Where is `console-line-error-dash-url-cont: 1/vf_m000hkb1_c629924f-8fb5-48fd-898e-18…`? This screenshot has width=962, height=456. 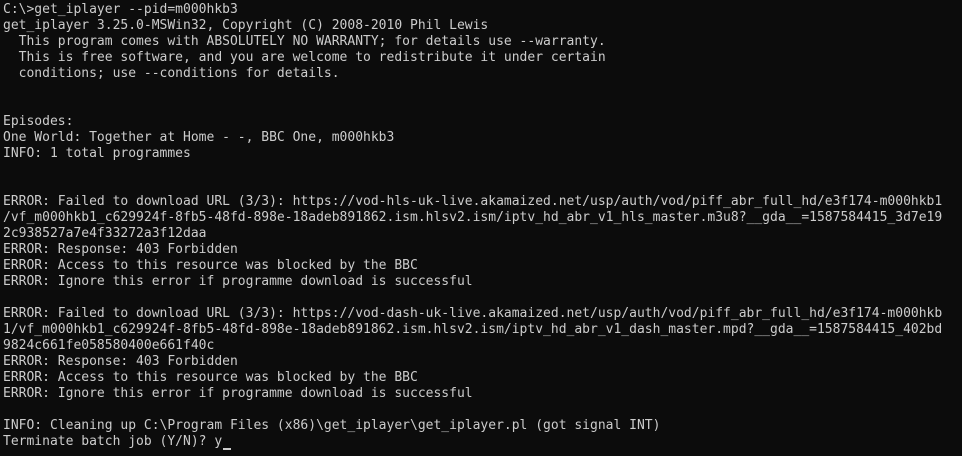
console-line-error-dash-url-cont: 1/vf_m000hkb1_c629924f-8fb5-48fd-898e-18… is located at coordinates (473, 329).